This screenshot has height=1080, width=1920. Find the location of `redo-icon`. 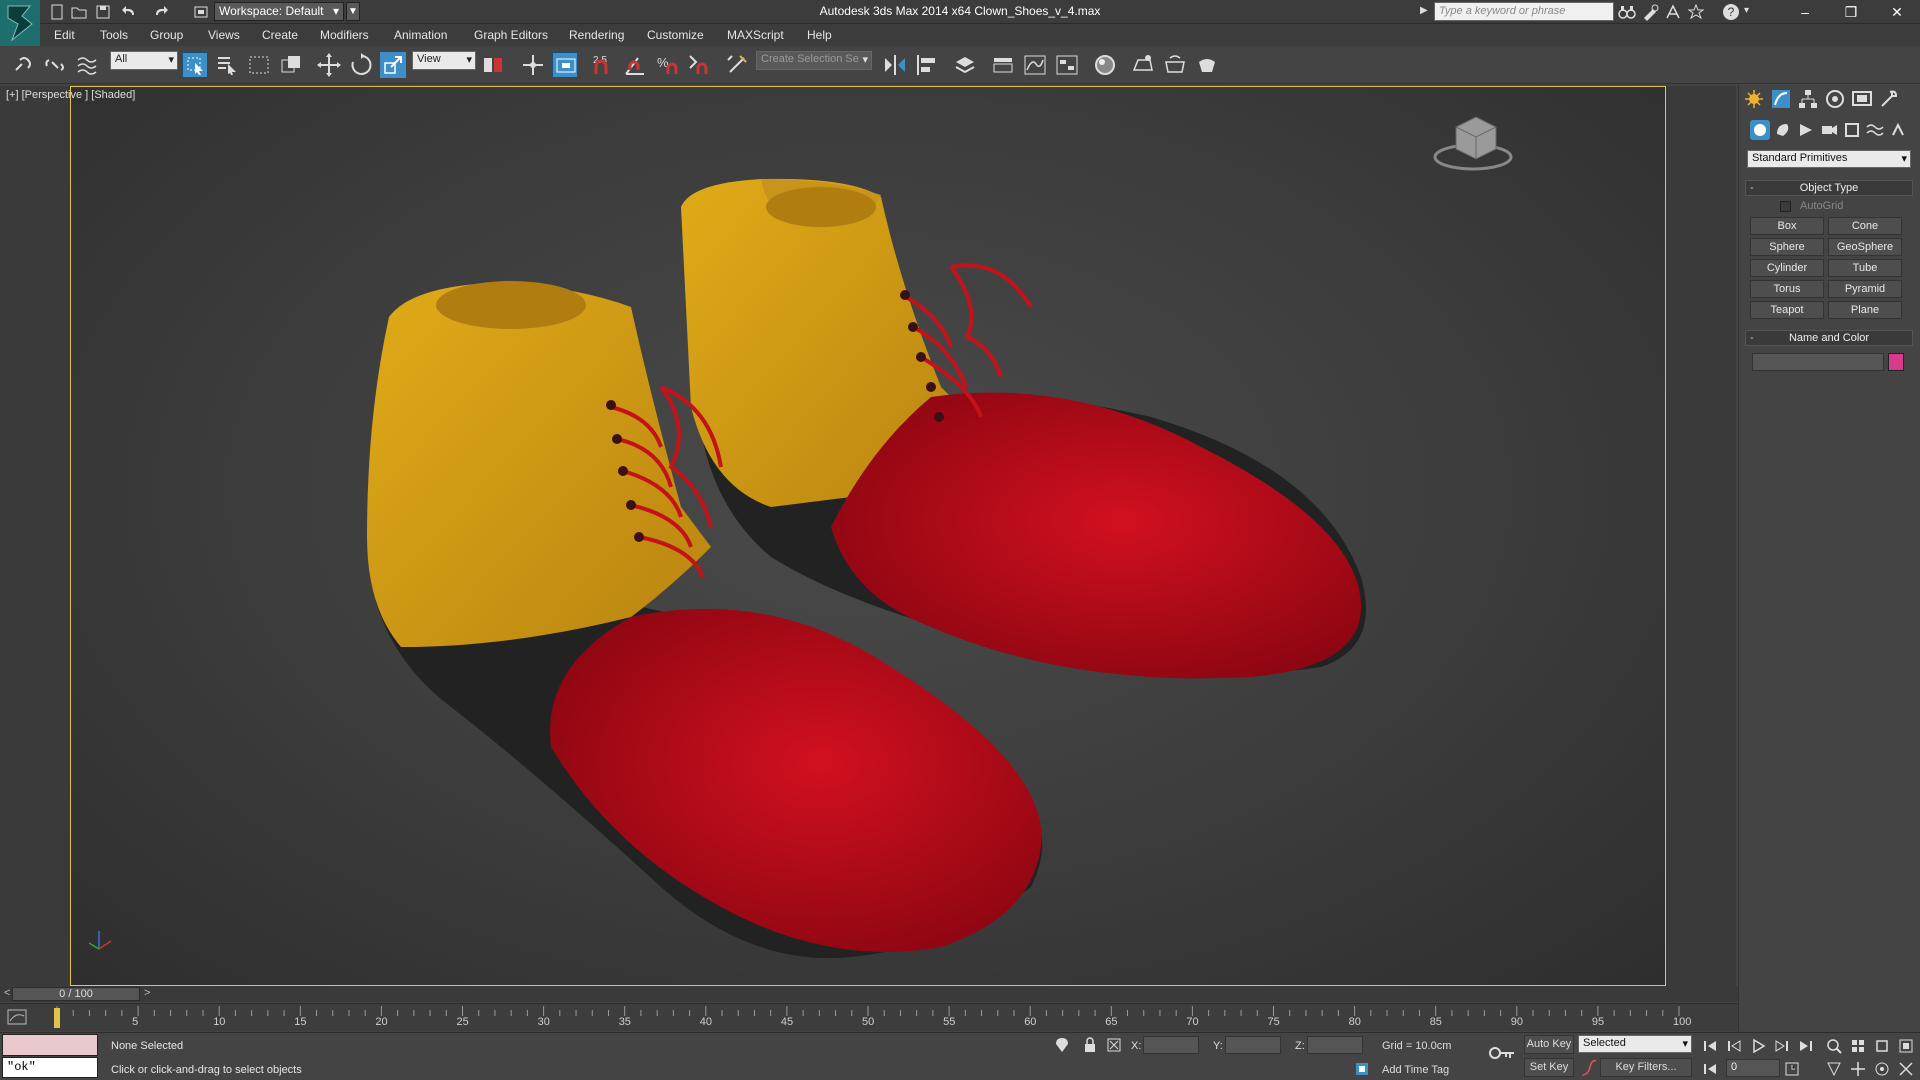

redo-icon is located at coordinates (161, 12).